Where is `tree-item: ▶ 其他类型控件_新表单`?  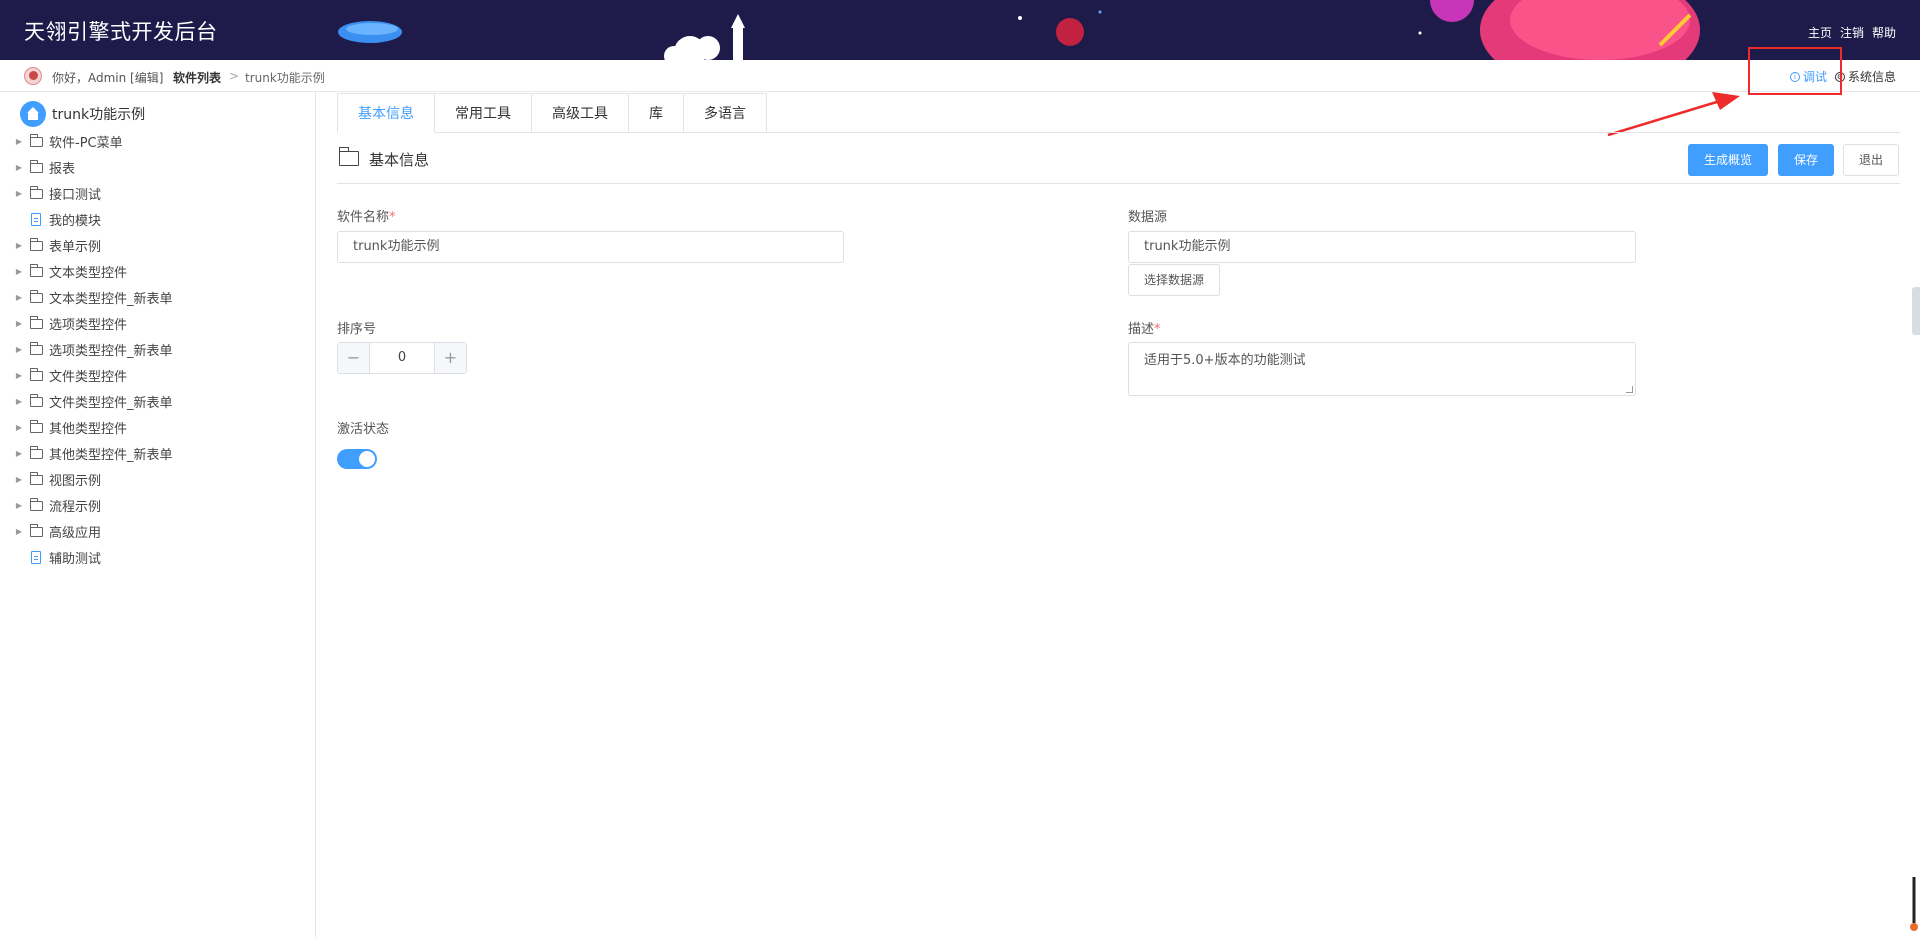
tree-item: ▶ 其他类型控件_新表单 is located at coordinates (158, 453).